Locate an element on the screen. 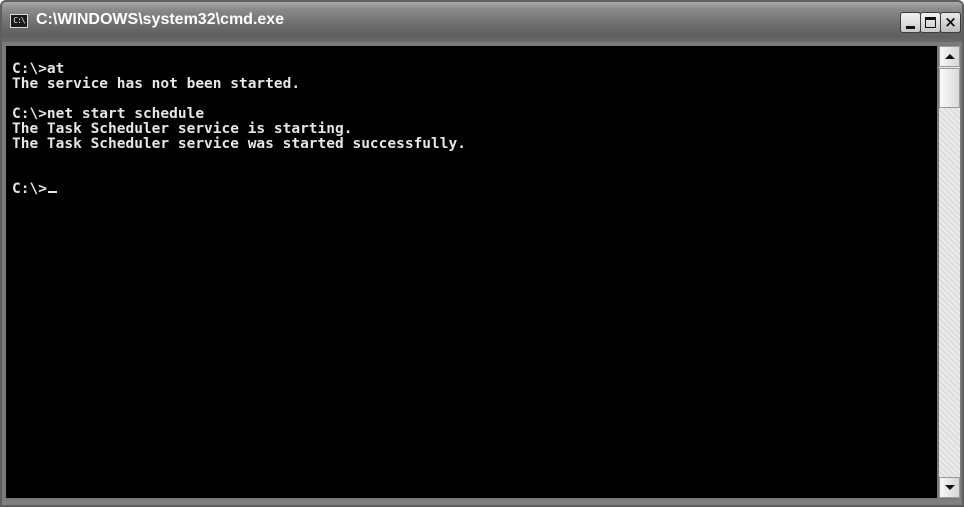  scroll-down-arrow-icon is located at coordinates (950, 487).